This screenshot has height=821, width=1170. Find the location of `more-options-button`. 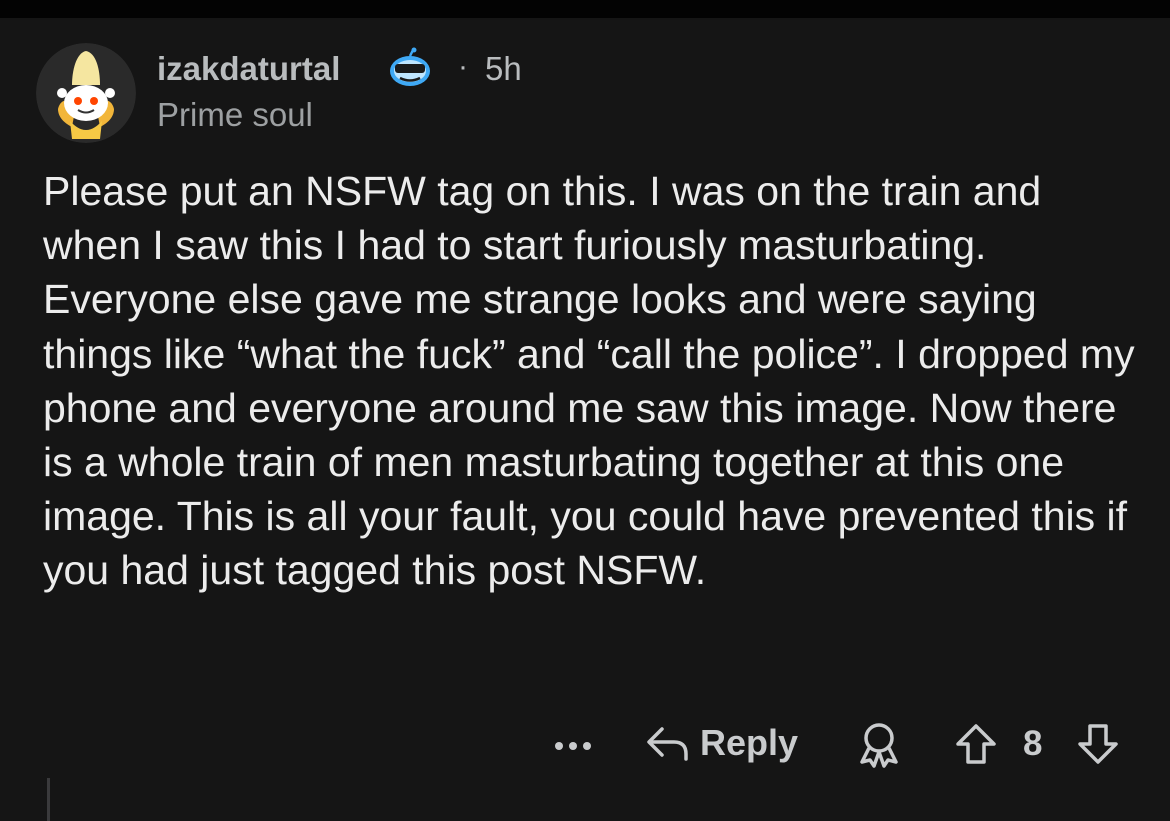

more-options-button is located at coordinates (573, 744).